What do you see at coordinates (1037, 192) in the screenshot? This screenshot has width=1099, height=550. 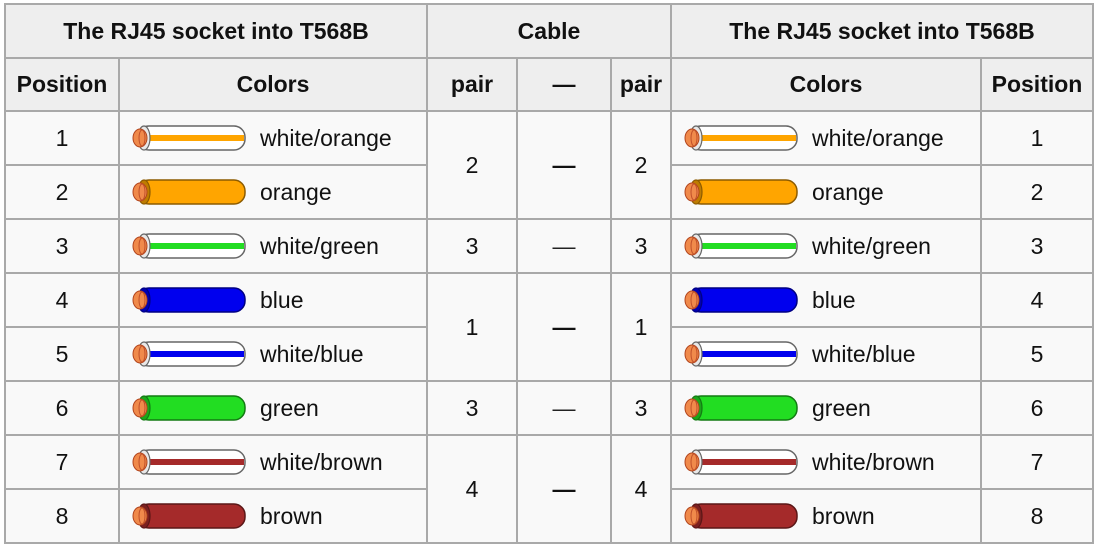 I see `position-right: 2` at bounding box center [1037, 192].